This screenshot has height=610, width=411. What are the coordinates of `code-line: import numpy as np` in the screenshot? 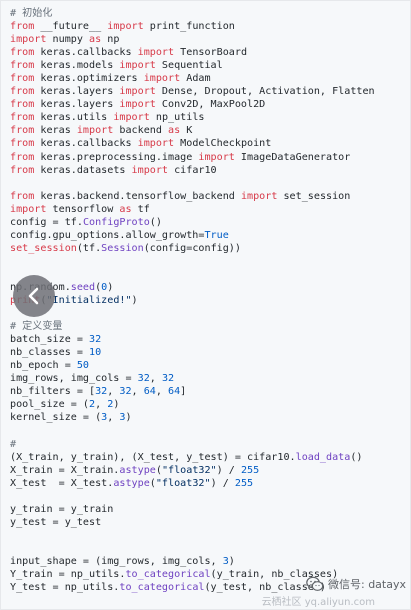 It's located at (192, 39).